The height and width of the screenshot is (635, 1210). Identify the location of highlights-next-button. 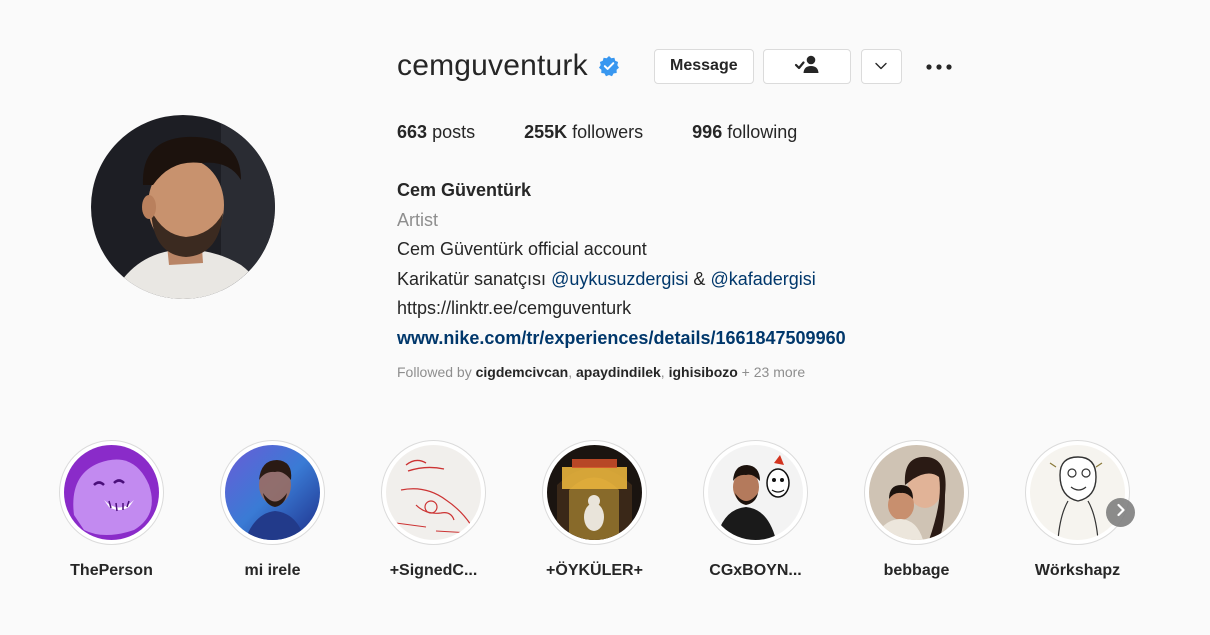
(1120, 512).